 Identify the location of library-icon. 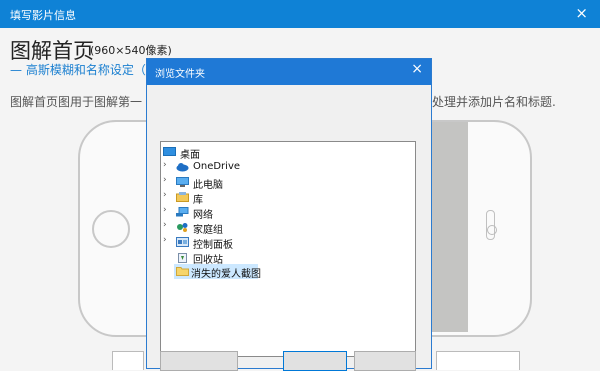
(182, 197).